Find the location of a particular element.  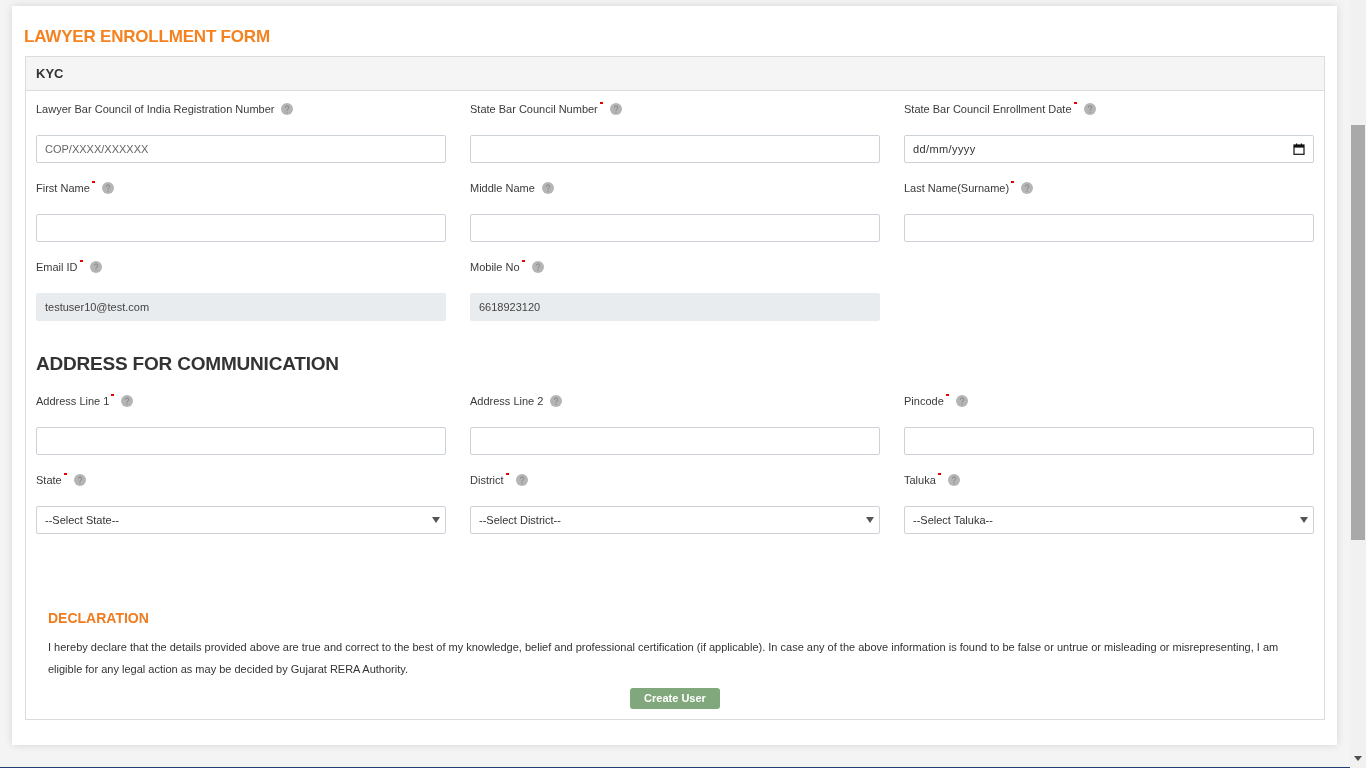

field-label: Middle Name is located at coordinates (502, 188).